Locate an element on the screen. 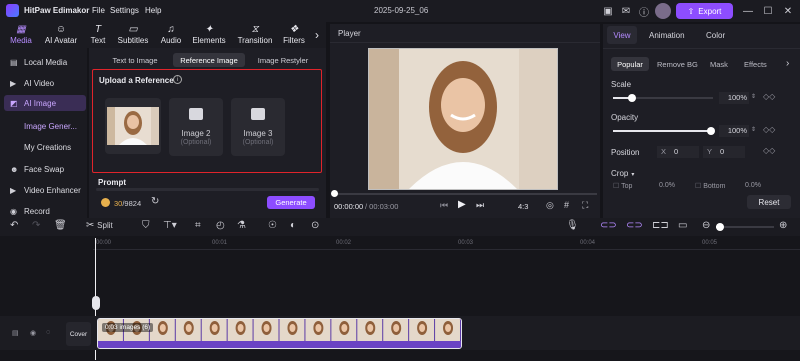 The image size is (800, 361). subtab-effects: Effects is located at coordinates (755, 64).